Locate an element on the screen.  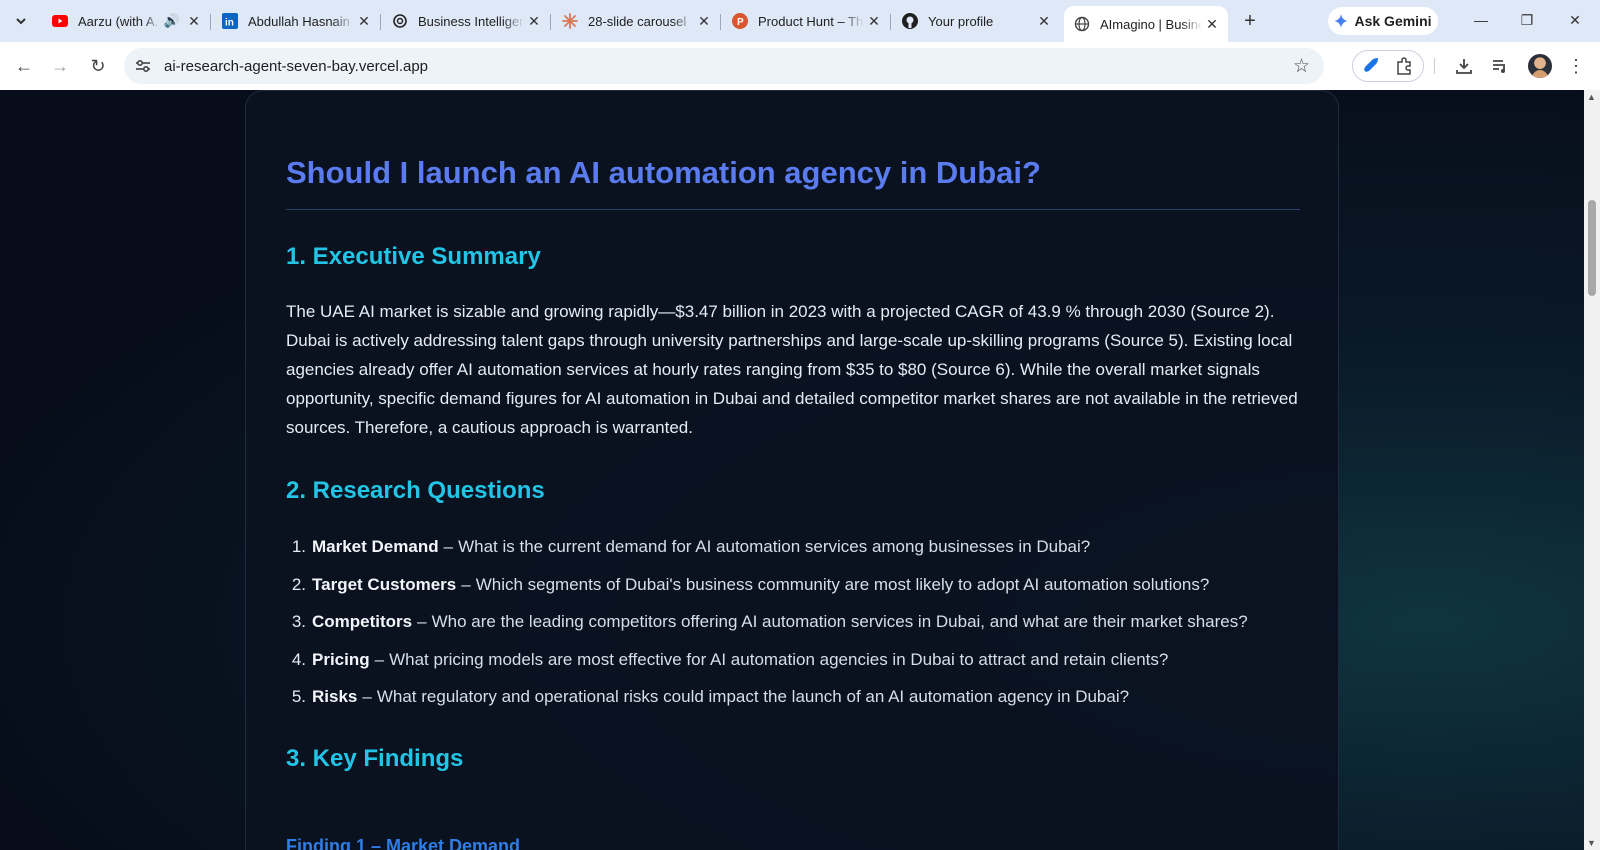
tab-product-hunt: P Product Hunt – The ✕ is located at coordinates (806, 21).